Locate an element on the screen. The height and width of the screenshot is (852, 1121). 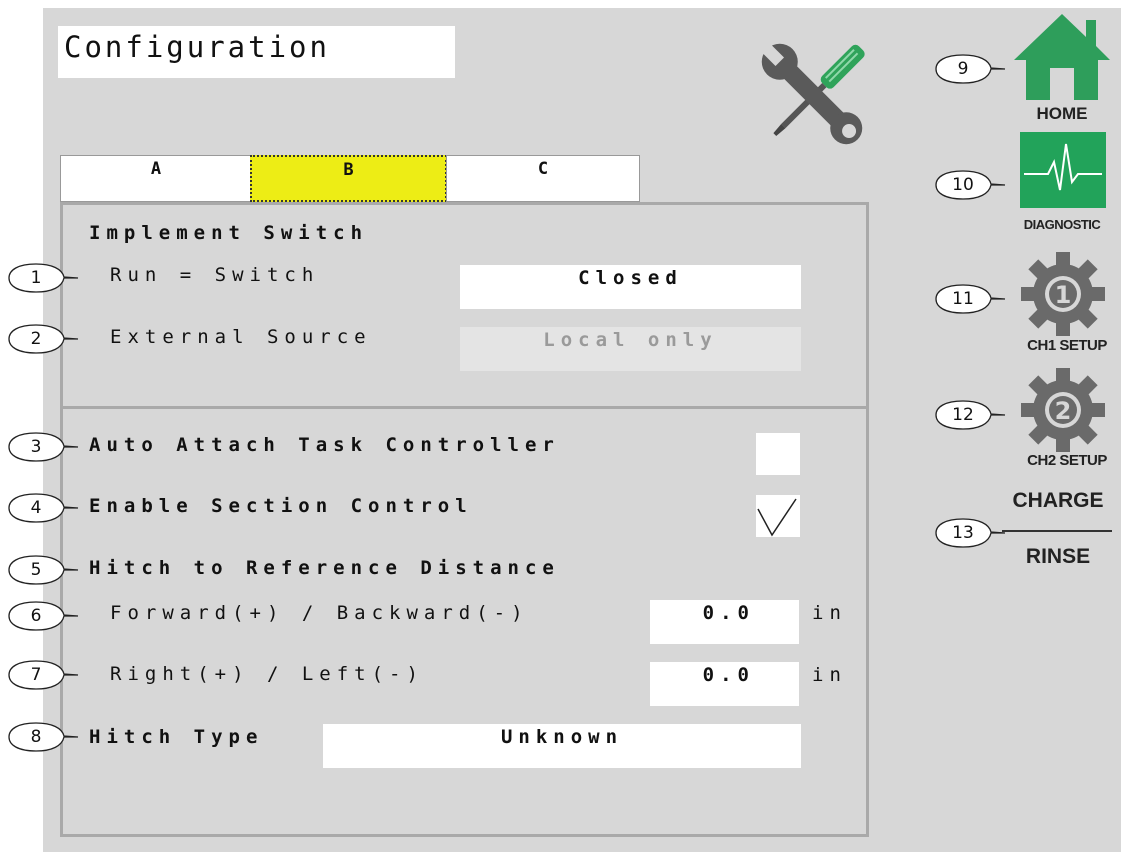
tab-c: C is located at coordinates (543, 178).